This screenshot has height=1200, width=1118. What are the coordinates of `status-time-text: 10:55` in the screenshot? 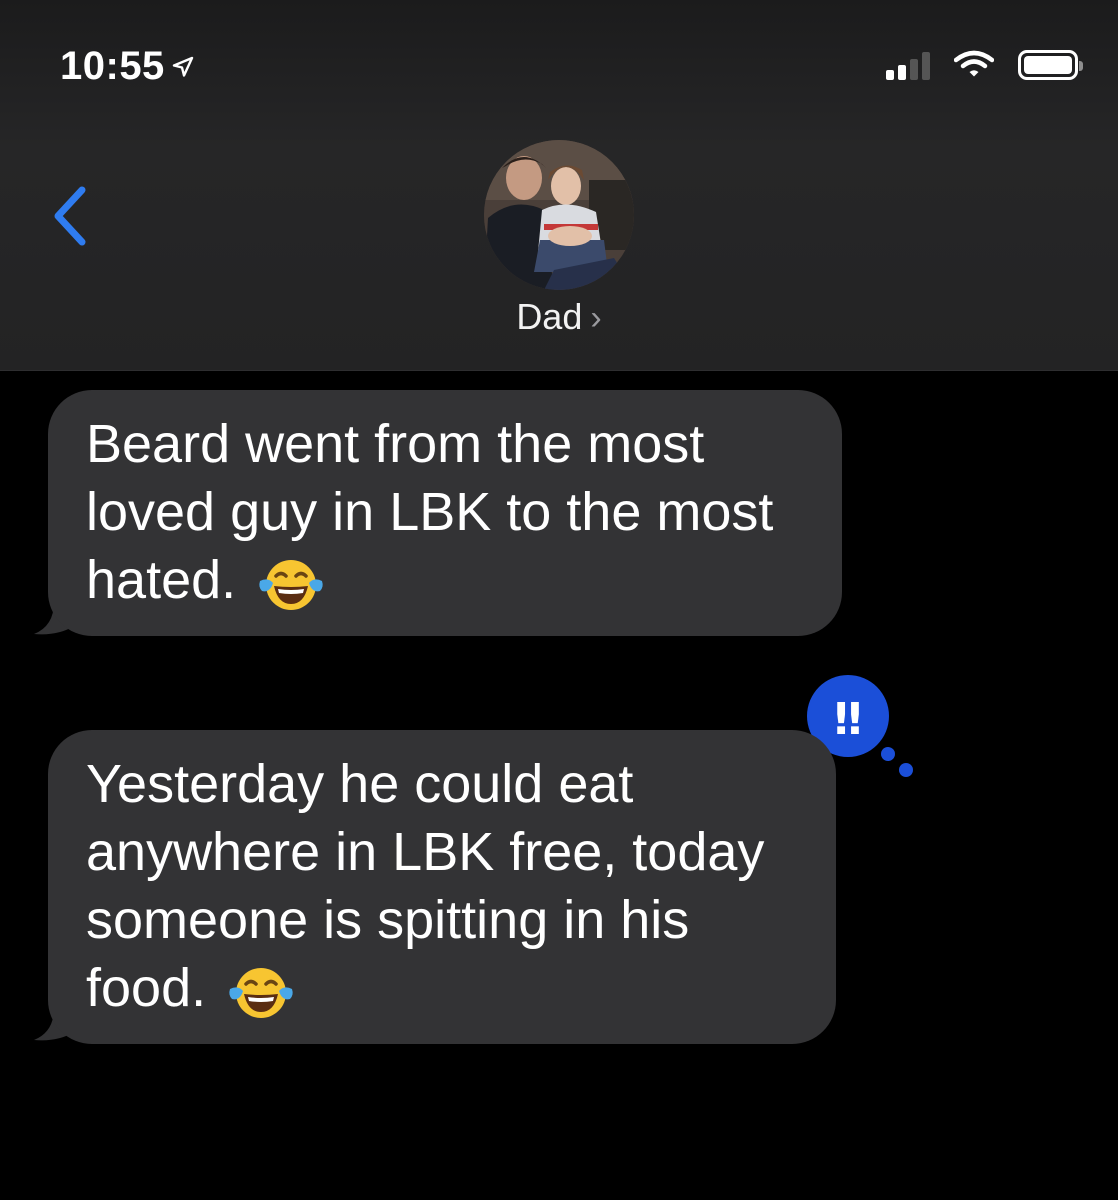 It's located at (112, 66).